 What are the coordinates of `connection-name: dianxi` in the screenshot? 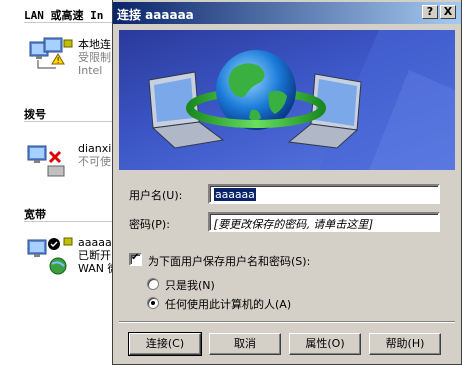 It's located at (95, 148).